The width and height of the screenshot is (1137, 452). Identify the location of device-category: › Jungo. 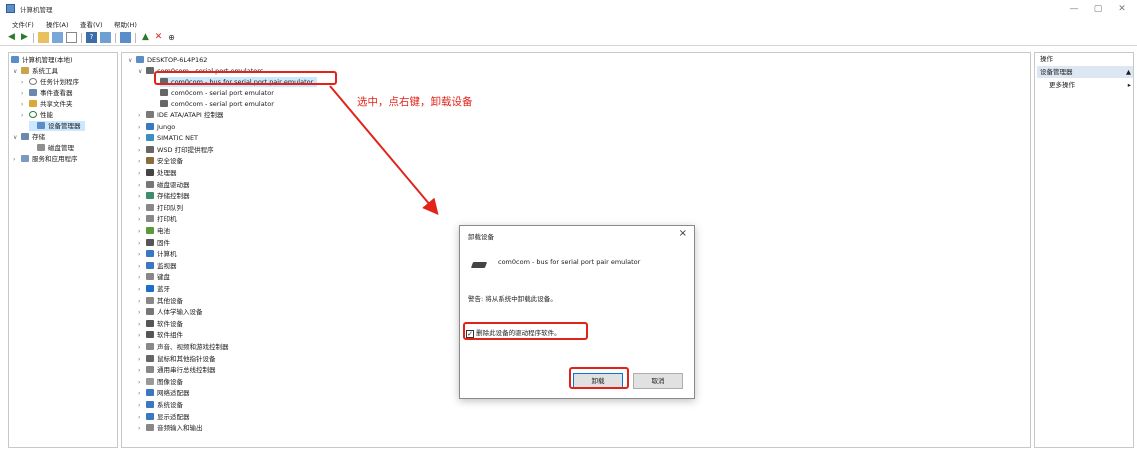
(156, 127).